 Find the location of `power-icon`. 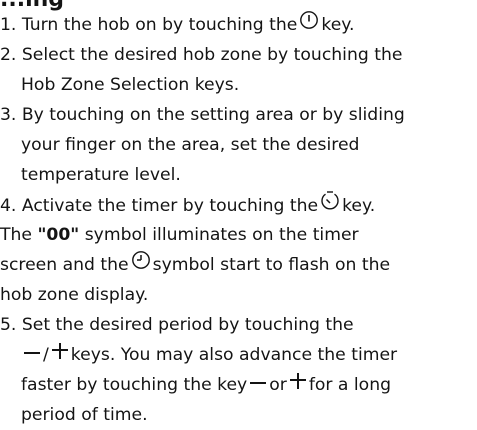

power-icon is located at coordinates (309, 25).